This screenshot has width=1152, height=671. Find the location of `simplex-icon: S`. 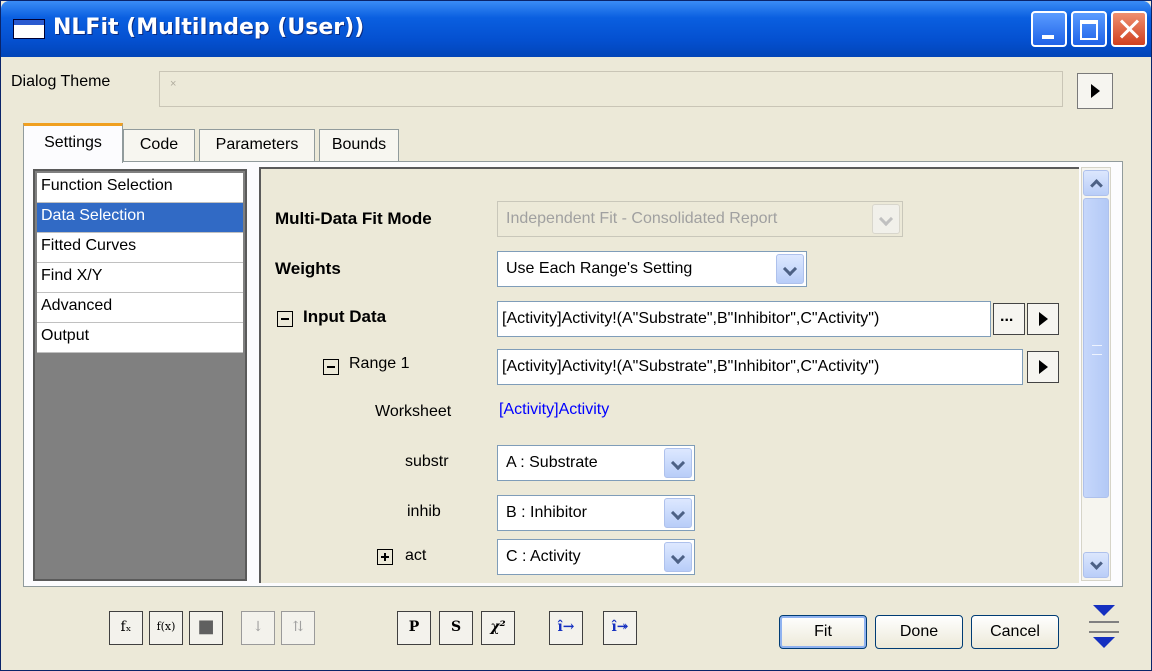

simplex-icon: S is located at coordinates (456, 627).